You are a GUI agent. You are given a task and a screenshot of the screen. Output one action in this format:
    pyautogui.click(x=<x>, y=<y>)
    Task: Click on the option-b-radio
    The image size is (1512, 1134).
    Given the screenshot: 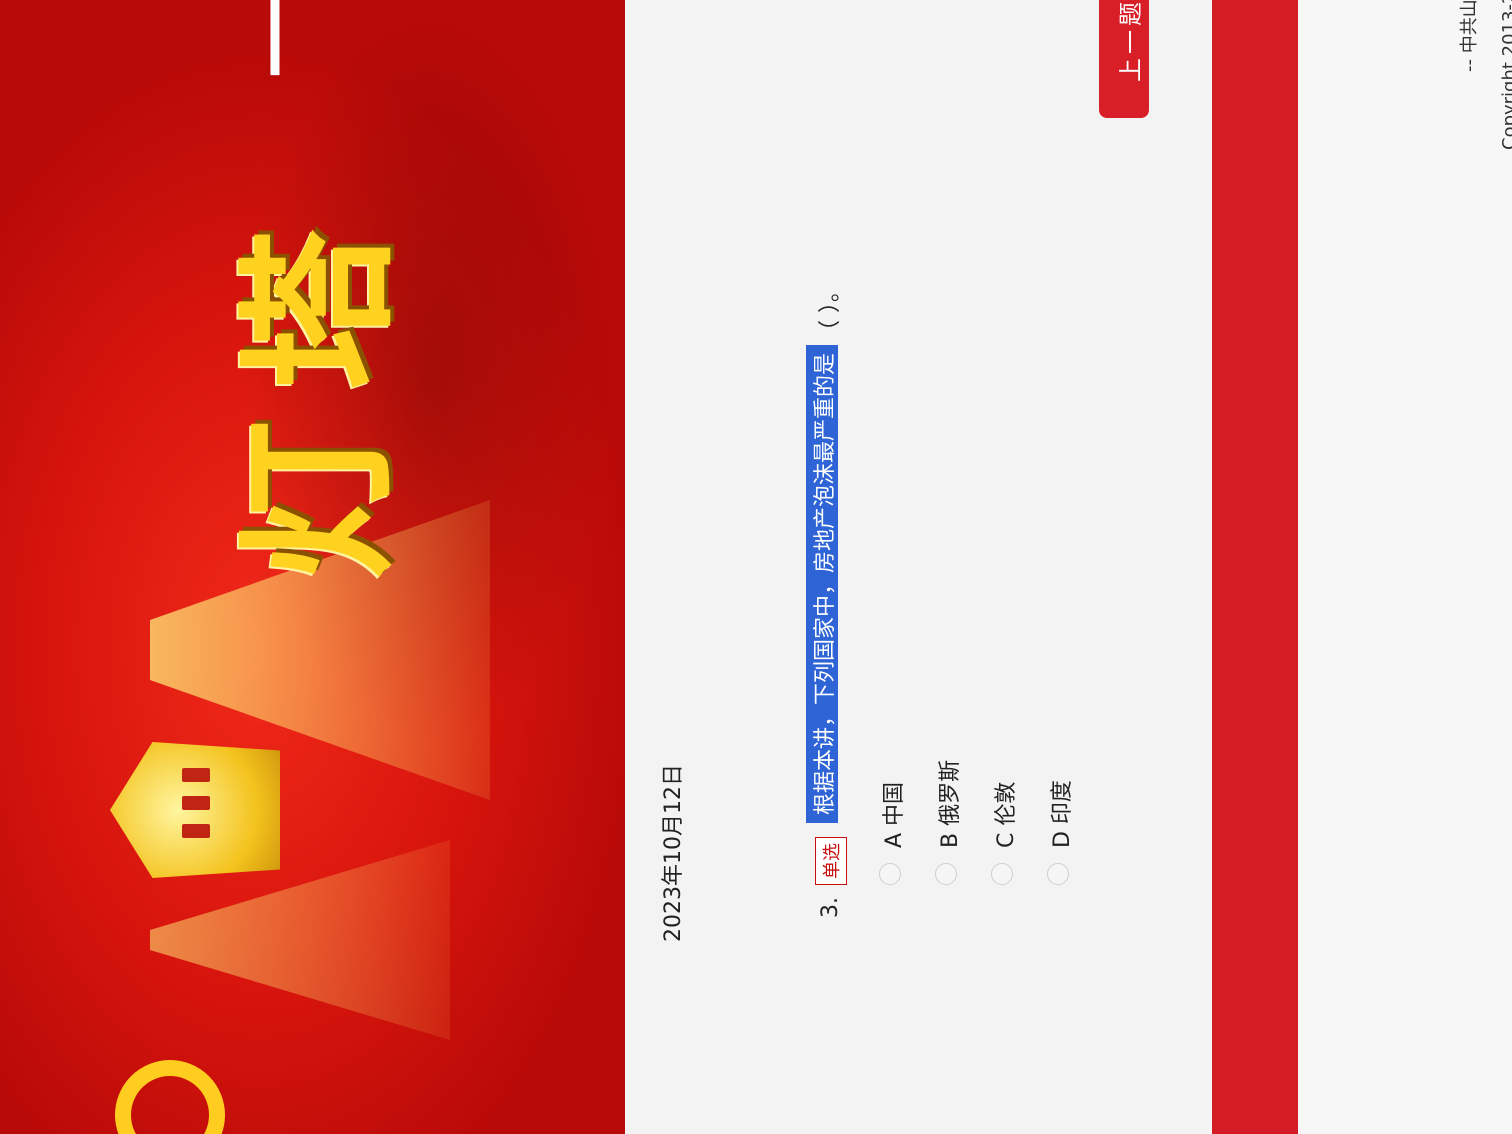 What is the action you would take?
    pyautogui.click(x=946, y=874)
    